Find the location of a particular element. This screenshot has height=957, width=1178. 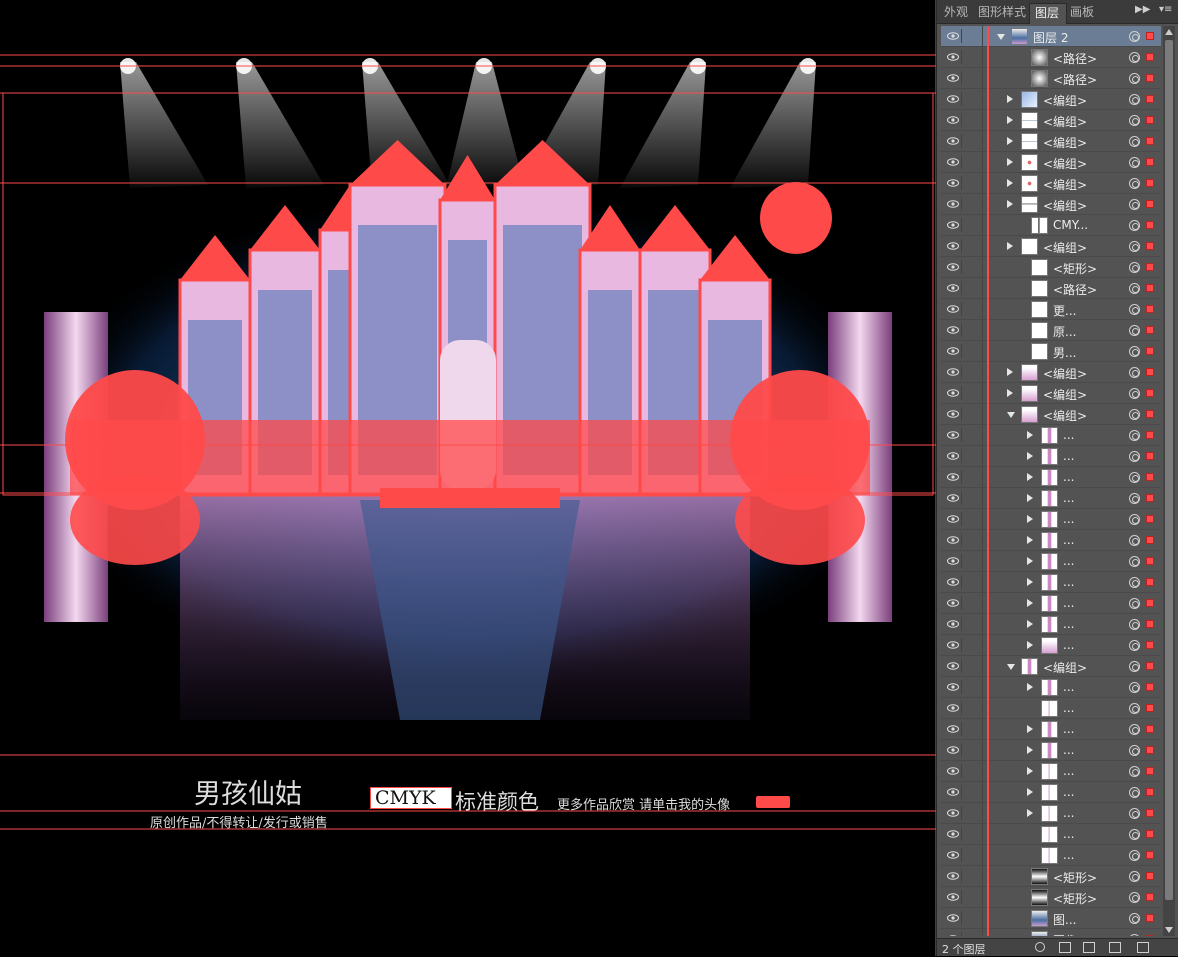

layer-row: 图层 2 is located at coordinates (1051, 36).